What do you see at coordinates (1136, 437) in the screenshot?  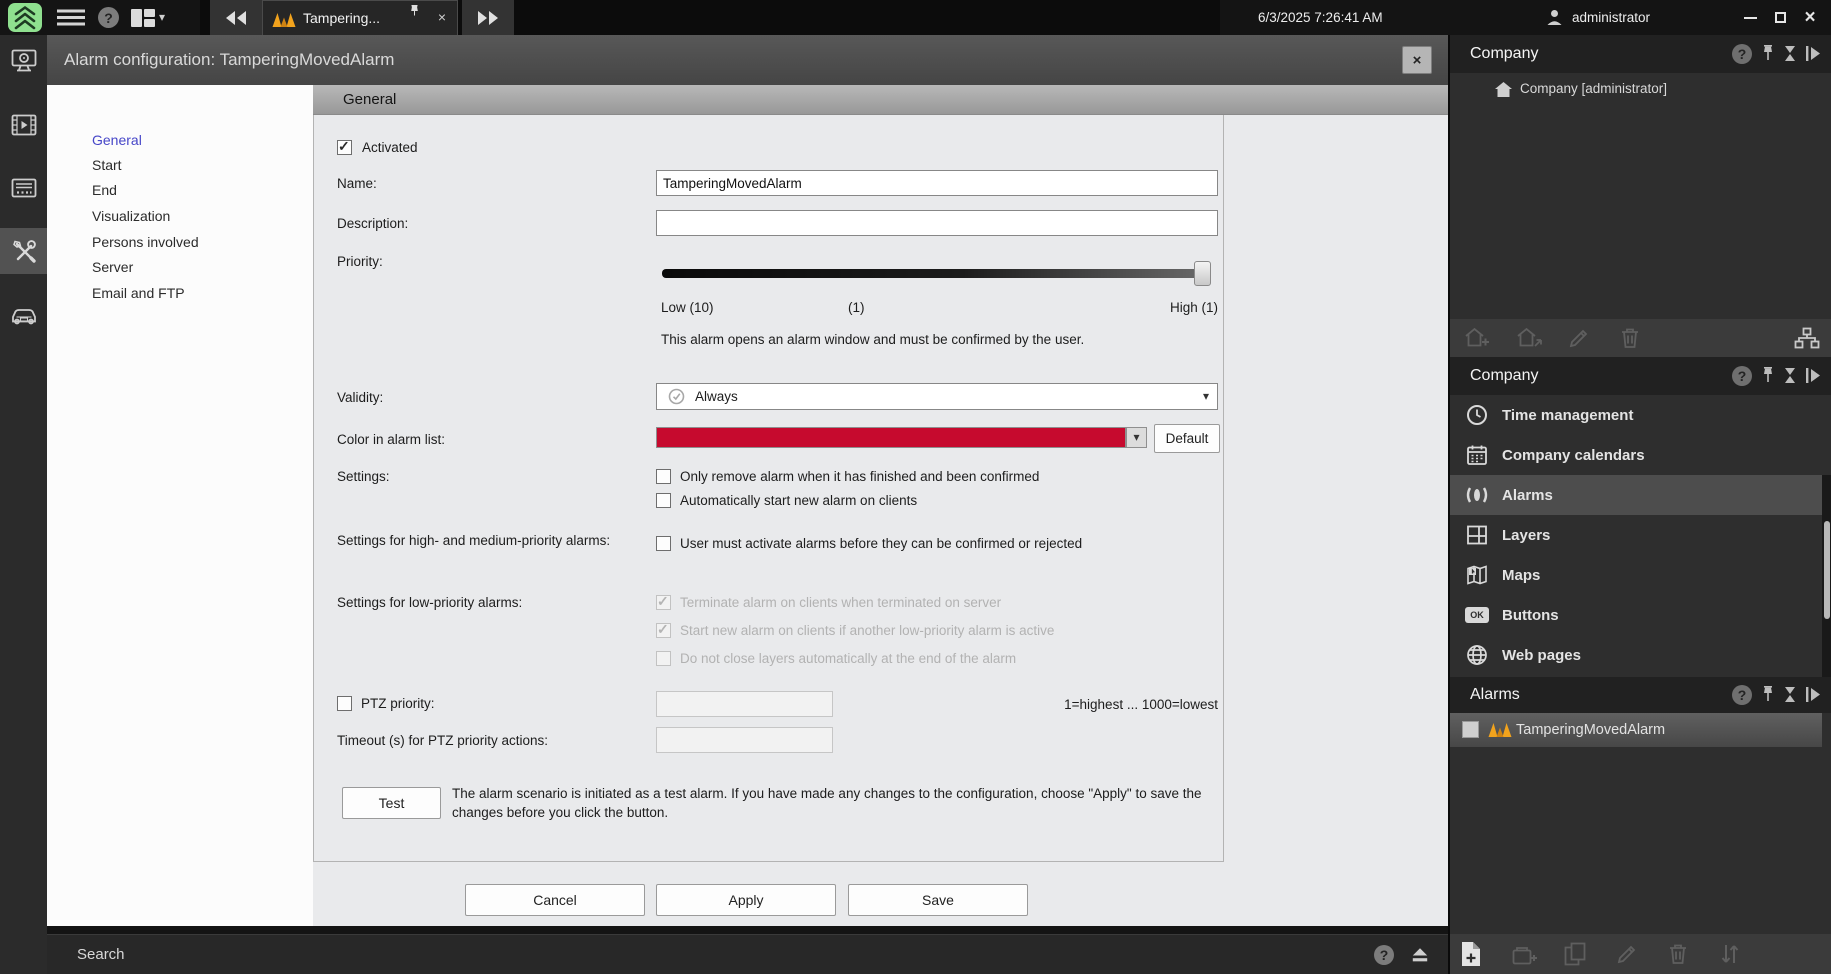 I see `color-dropdown-button: ▾` at bounding box center [1136, 437].